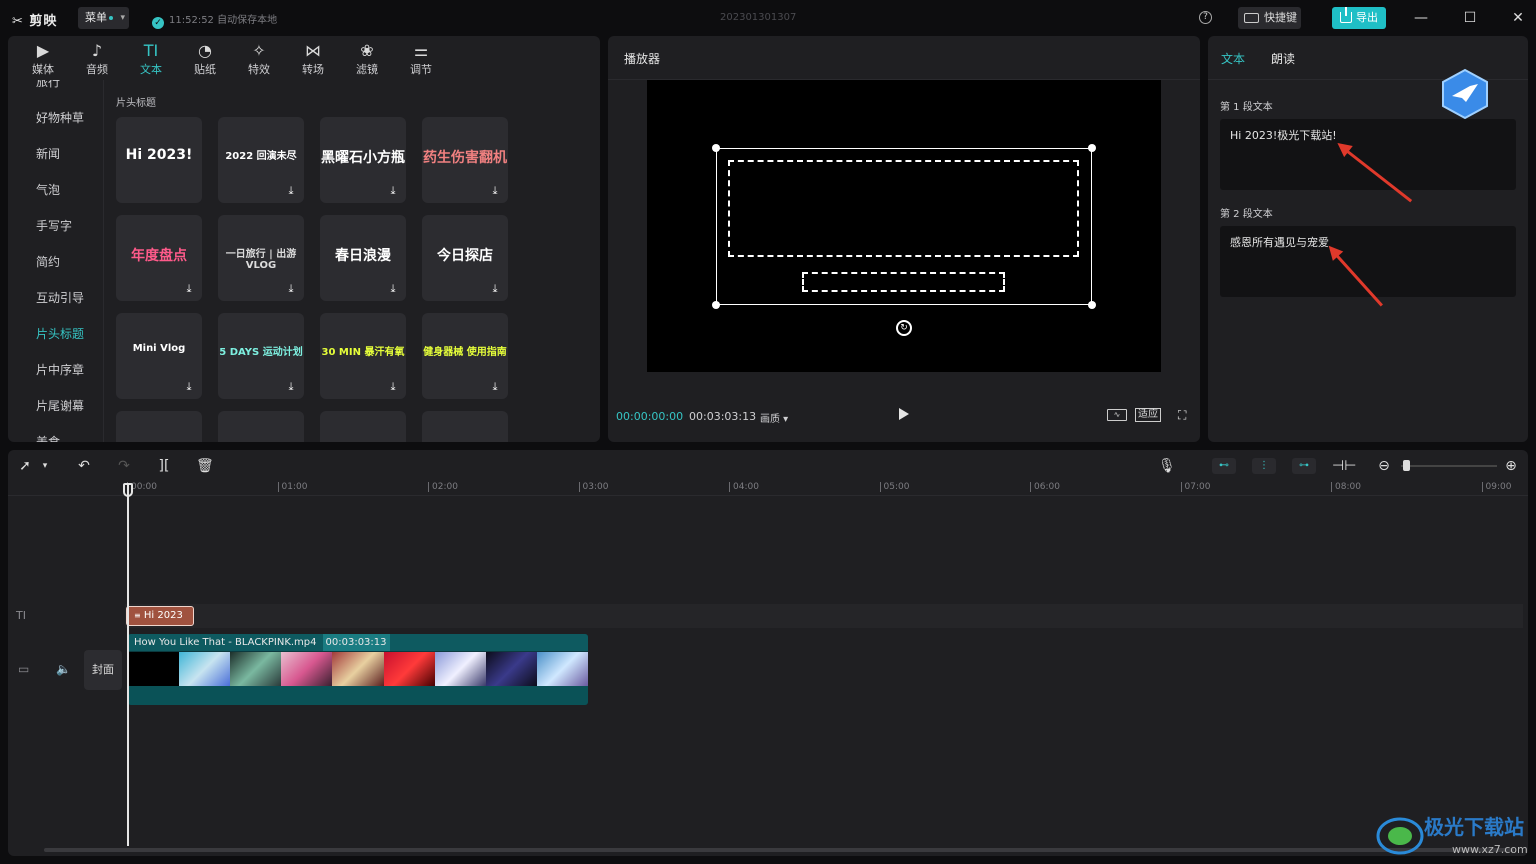 The width and height of the screenshot is (1536, 864). What do you see at coordinates (1359, 18) in the screenshot?
I see `export-button: 导出` at bounding box center [1359, 18].